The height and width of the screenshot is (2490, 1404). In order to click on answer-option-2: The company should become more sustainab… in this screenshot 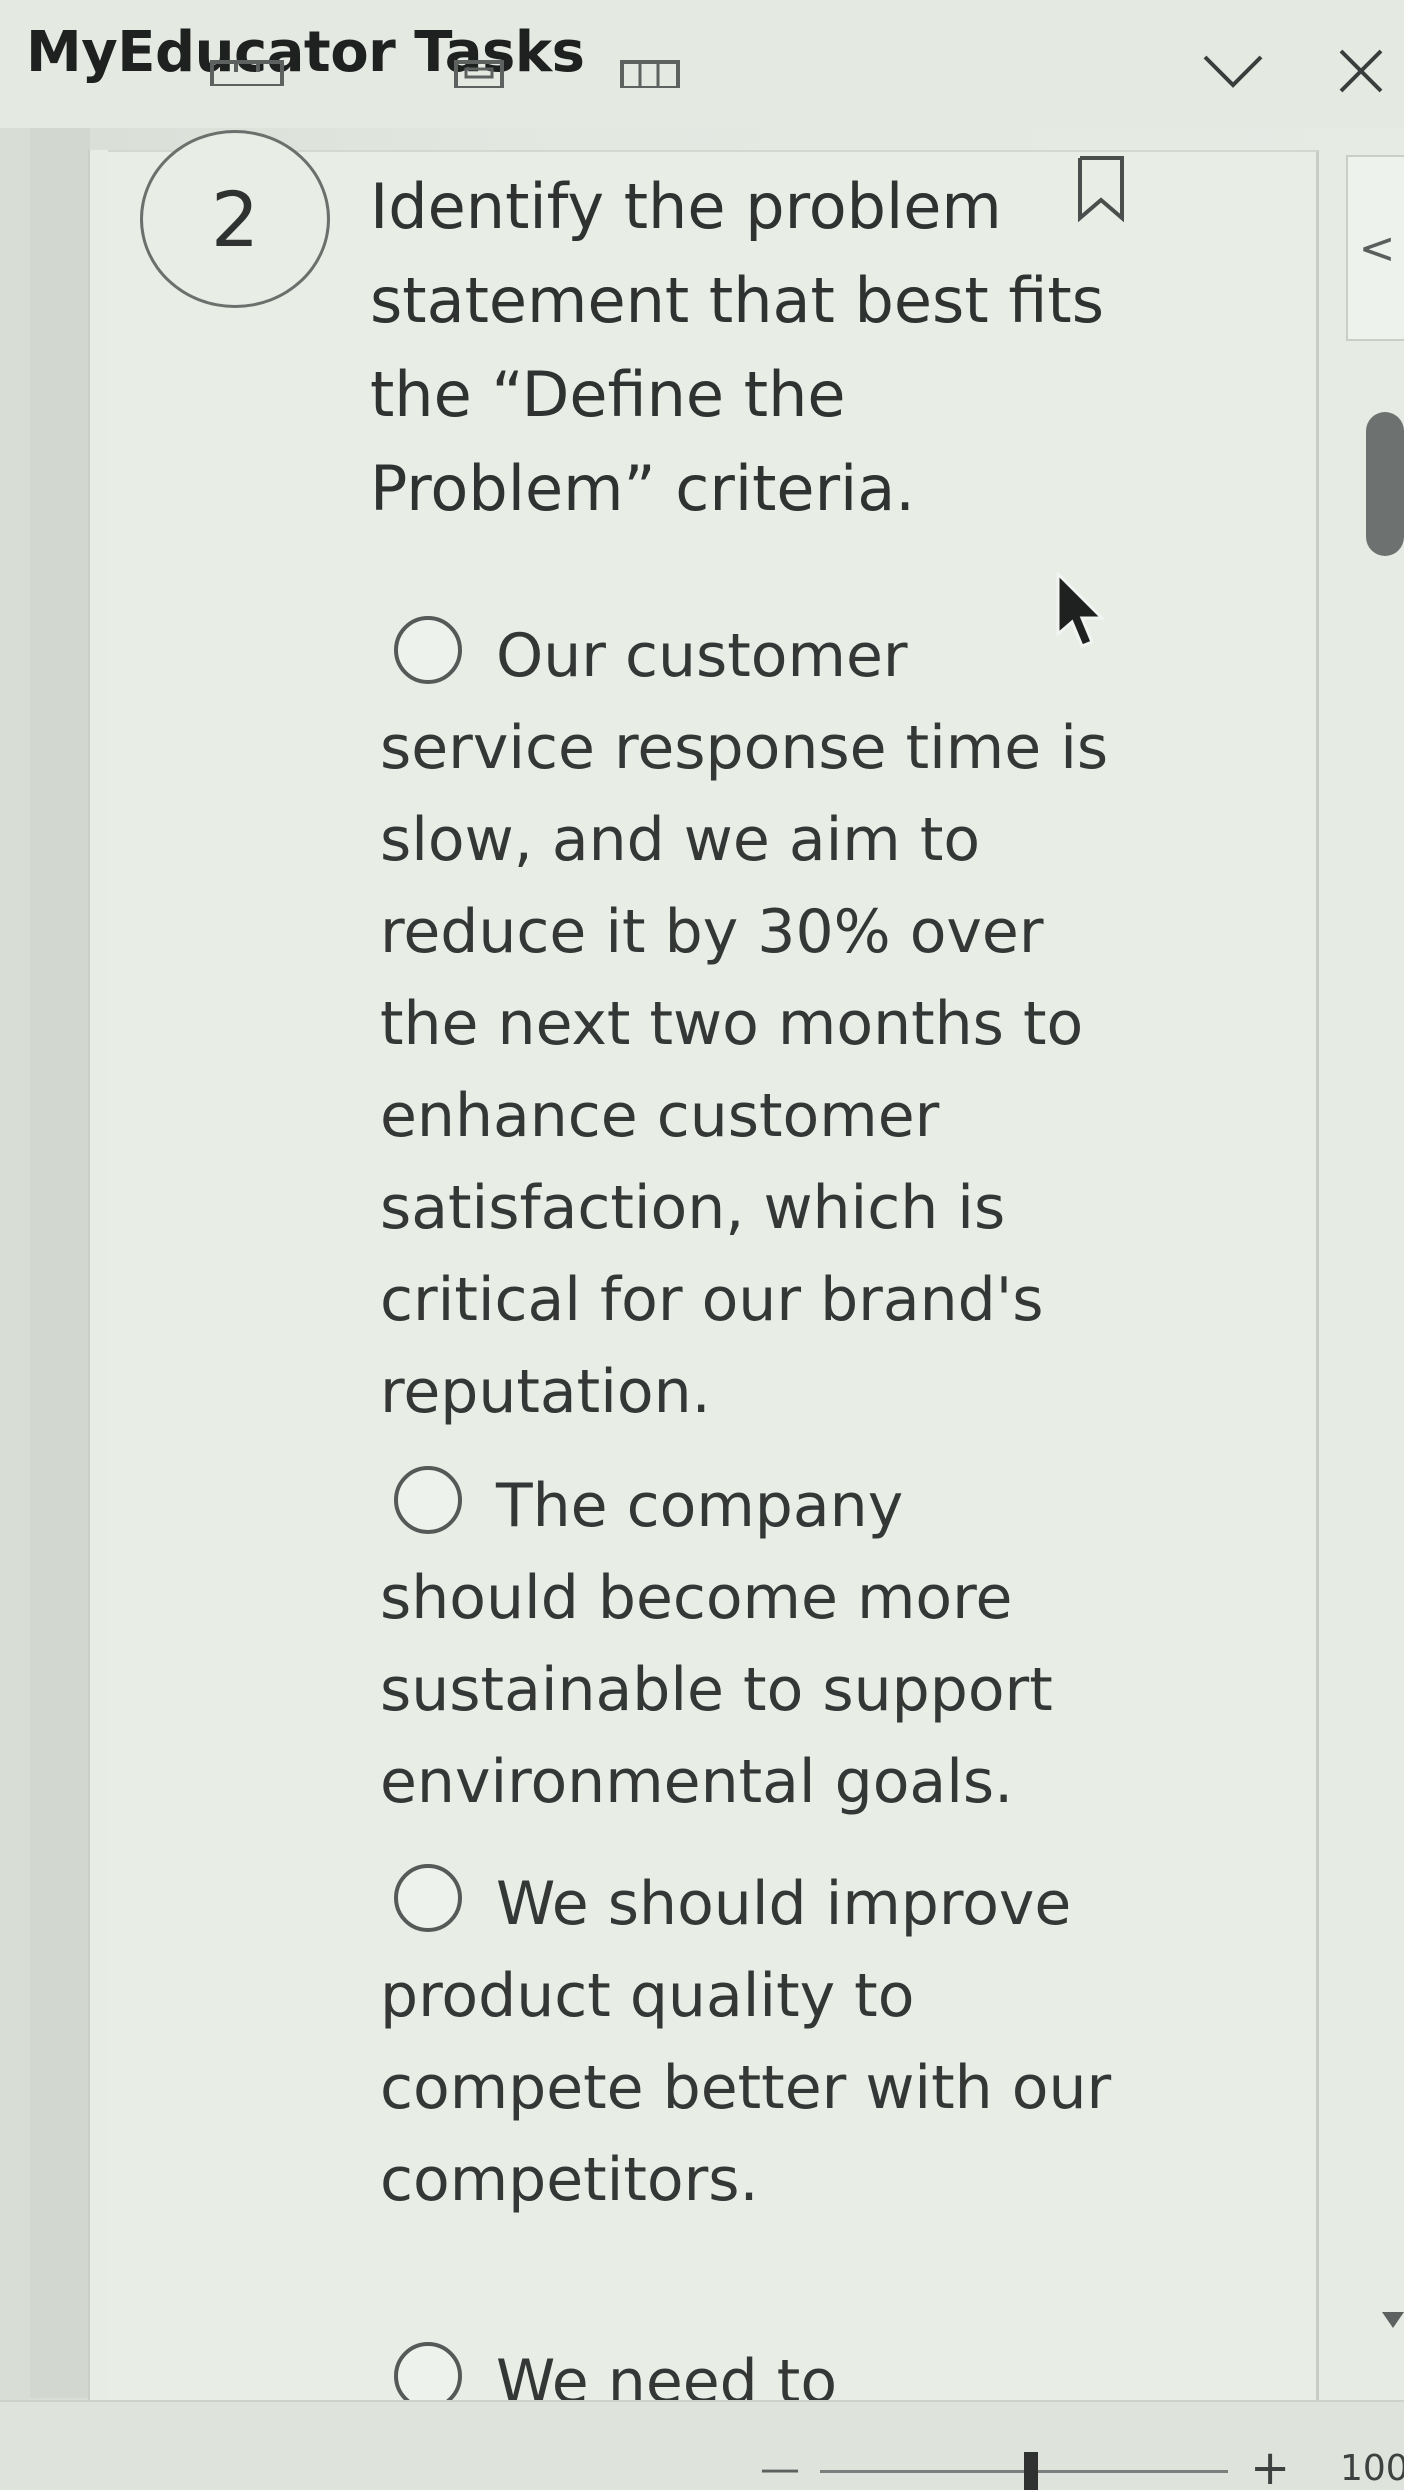, I will do `click(750, 1644)`.